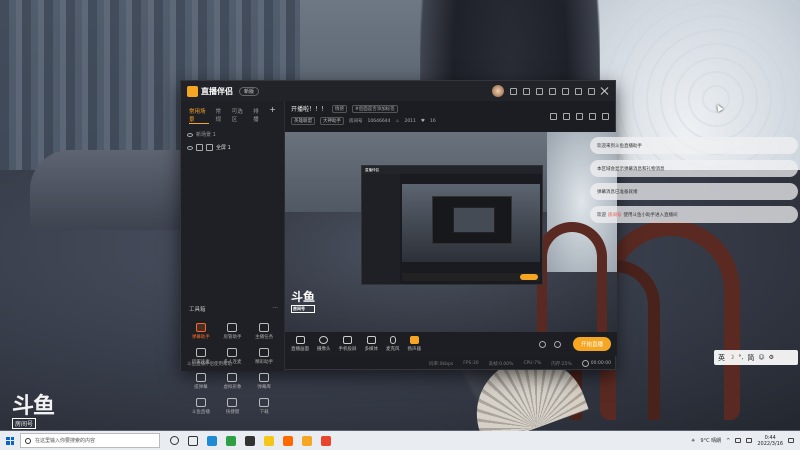 Image resolution: width=800 pixels, height=450 pixels. What do you see at coordinates (750, 358) in the screenshot?
I see `ime-script: 简` at bounding box center [750, 358].